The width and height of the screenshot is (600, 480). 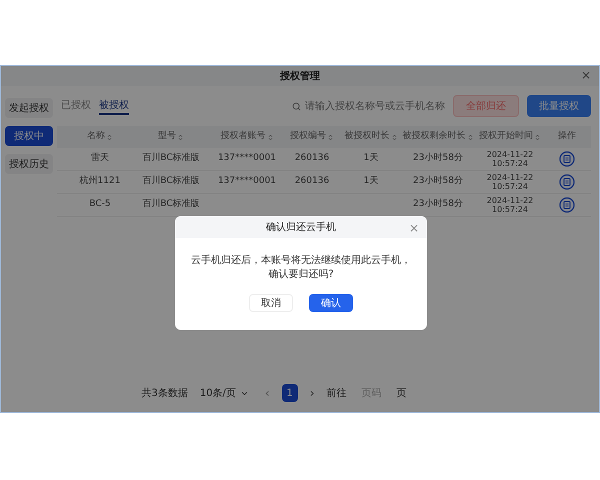 I want to click on column-header: 授权开始时间, so click(x=506, y=137).